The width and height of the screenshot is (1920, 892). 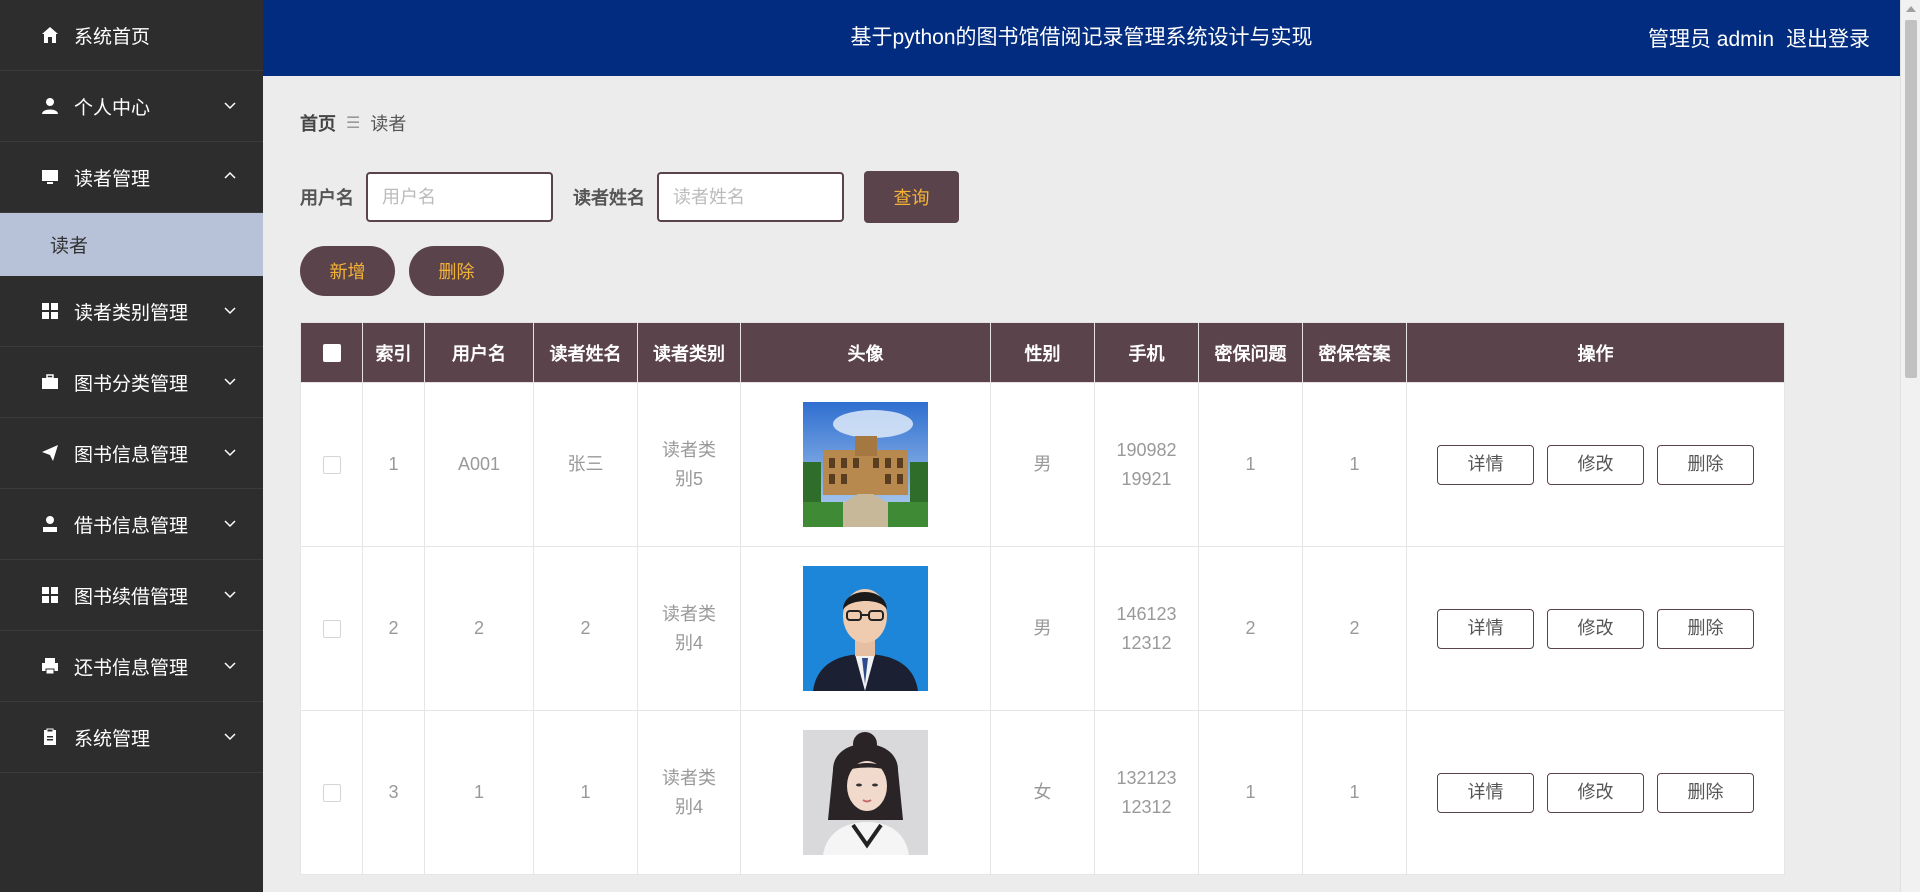 What do you see at coordinates (69, 246) in the screenshot?
I see `sidebar-subitem-label: 读者` at bounding box center [69, 246].